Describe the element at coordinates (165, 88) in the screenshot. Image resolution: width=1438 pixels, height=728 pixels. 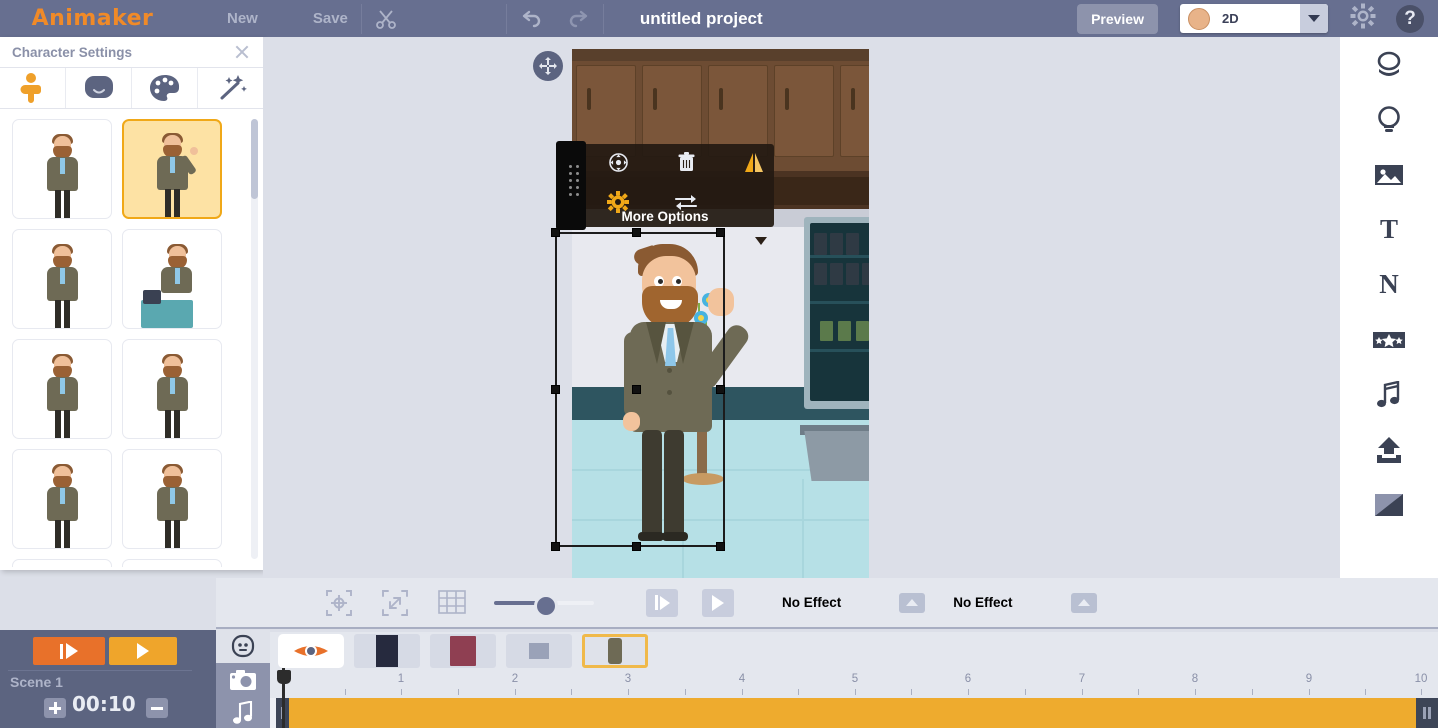
I see `tab-color` at that location.